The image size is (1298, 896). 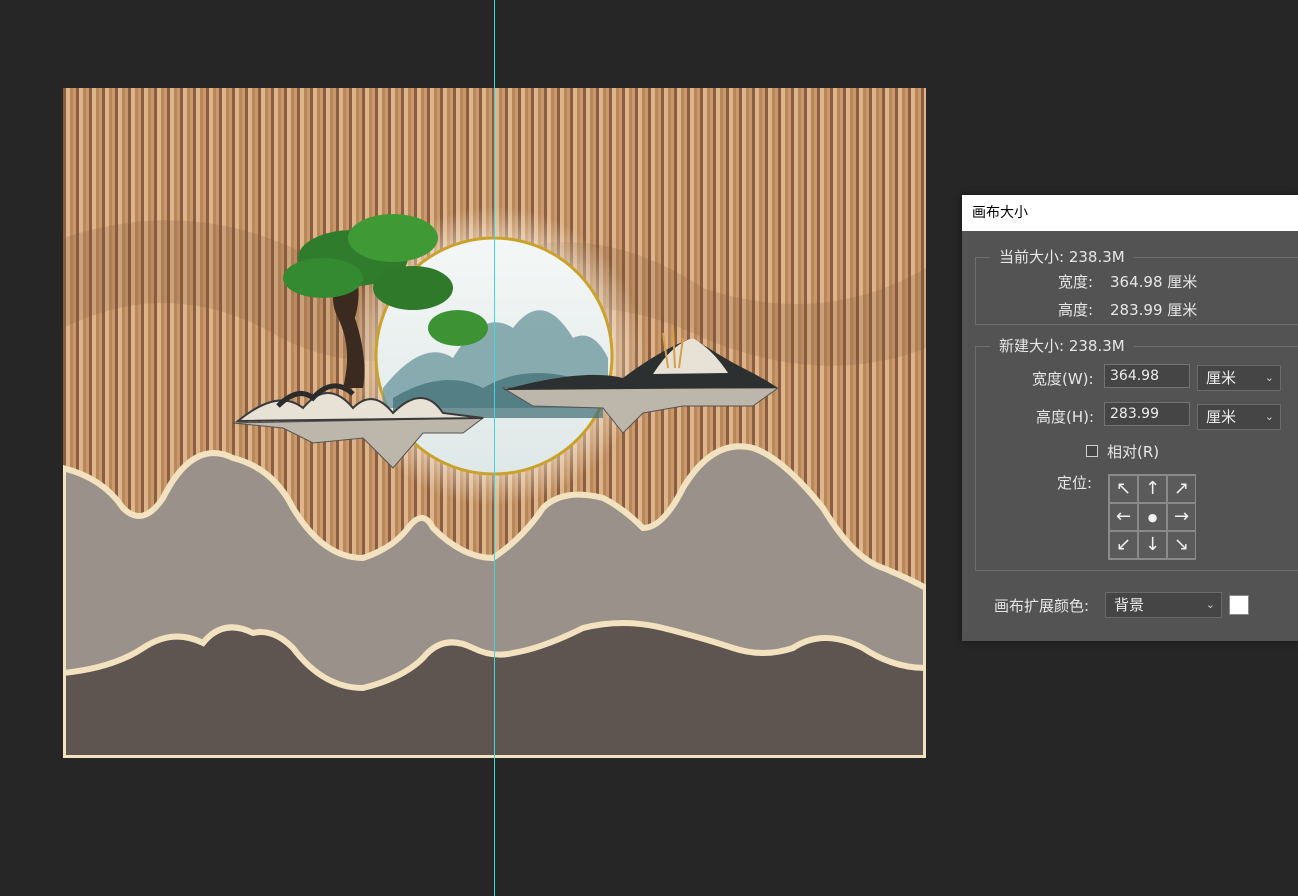 What do you see at coordinates (1147, 414) in the screenshot?
I see `height-input: 283.99` at bounding box center [1147, 414].